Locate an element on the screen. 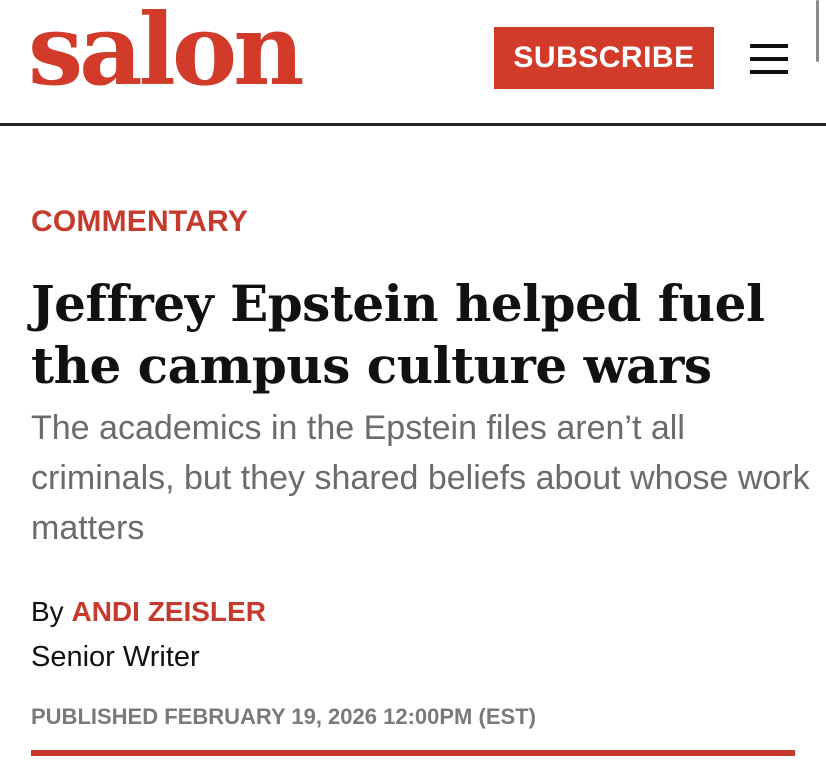 The width and height of the screenshot is (826, 776). page-scrollbar is located at coordinates (817, 31).